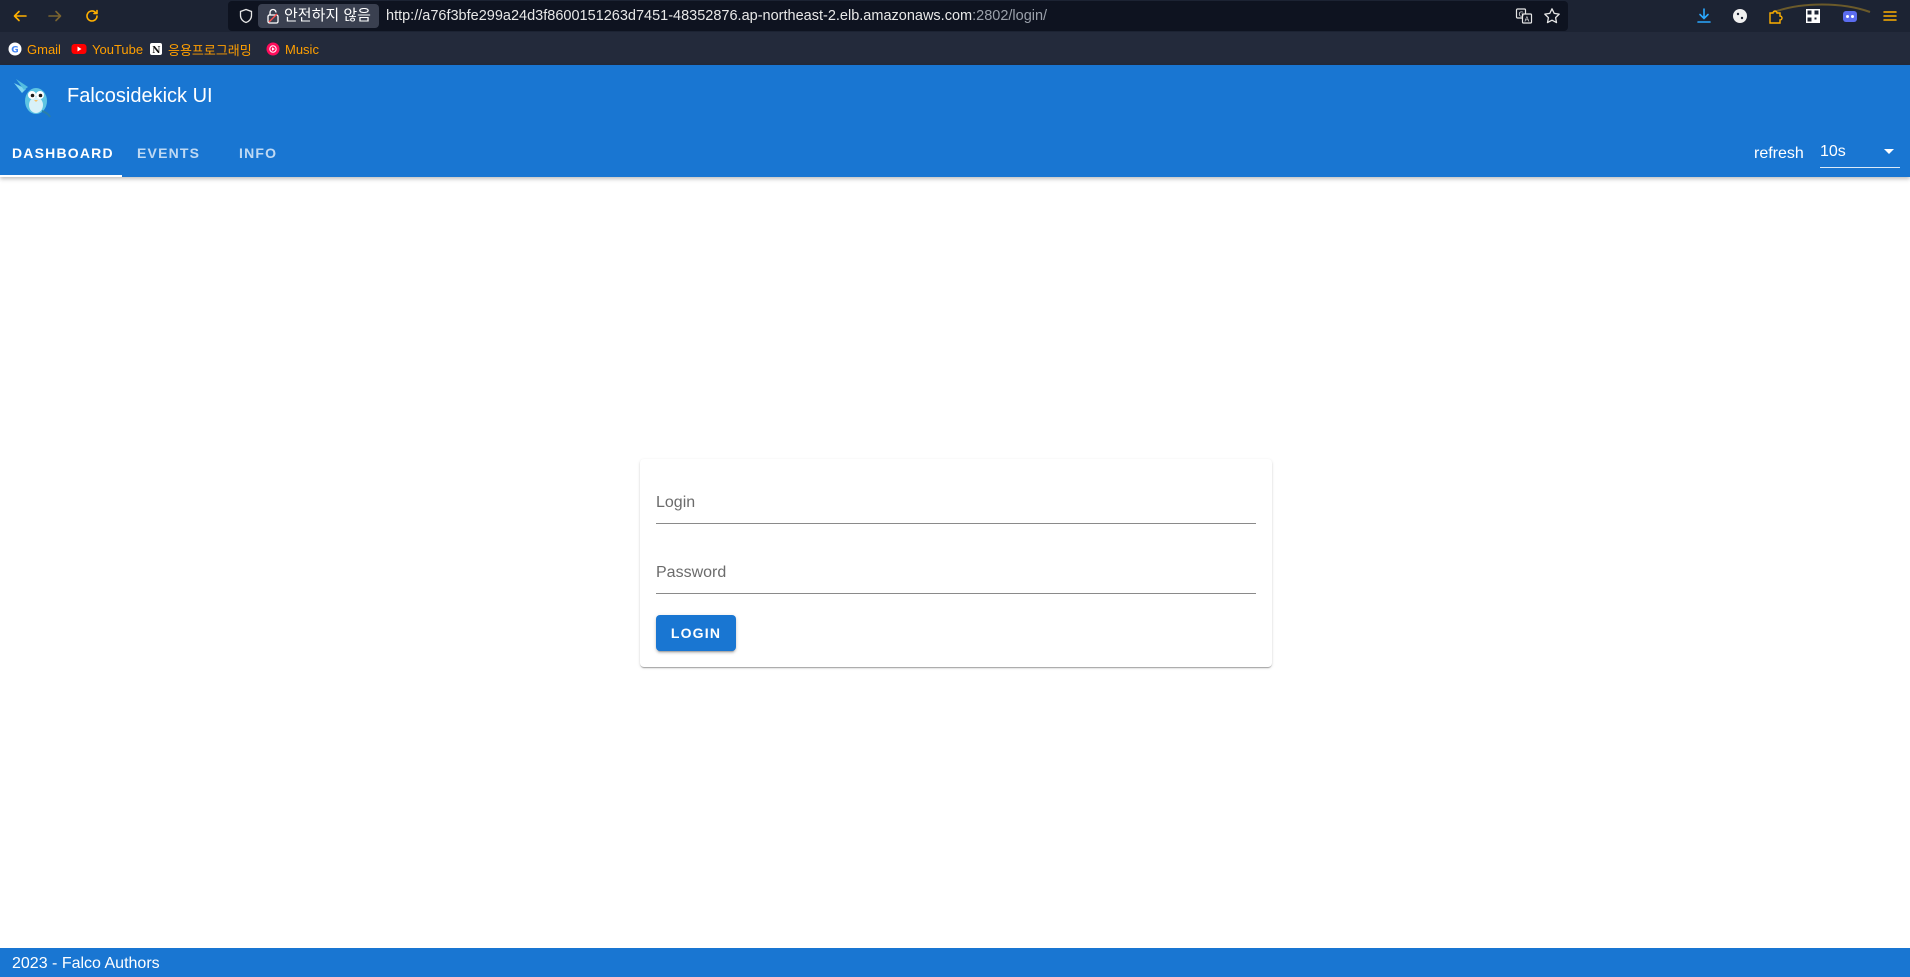 The image size is (1910, 977). Describe the element at coordinates (44, 49) in the screenshot. I see `bookmark-label: Gmail` at that location.